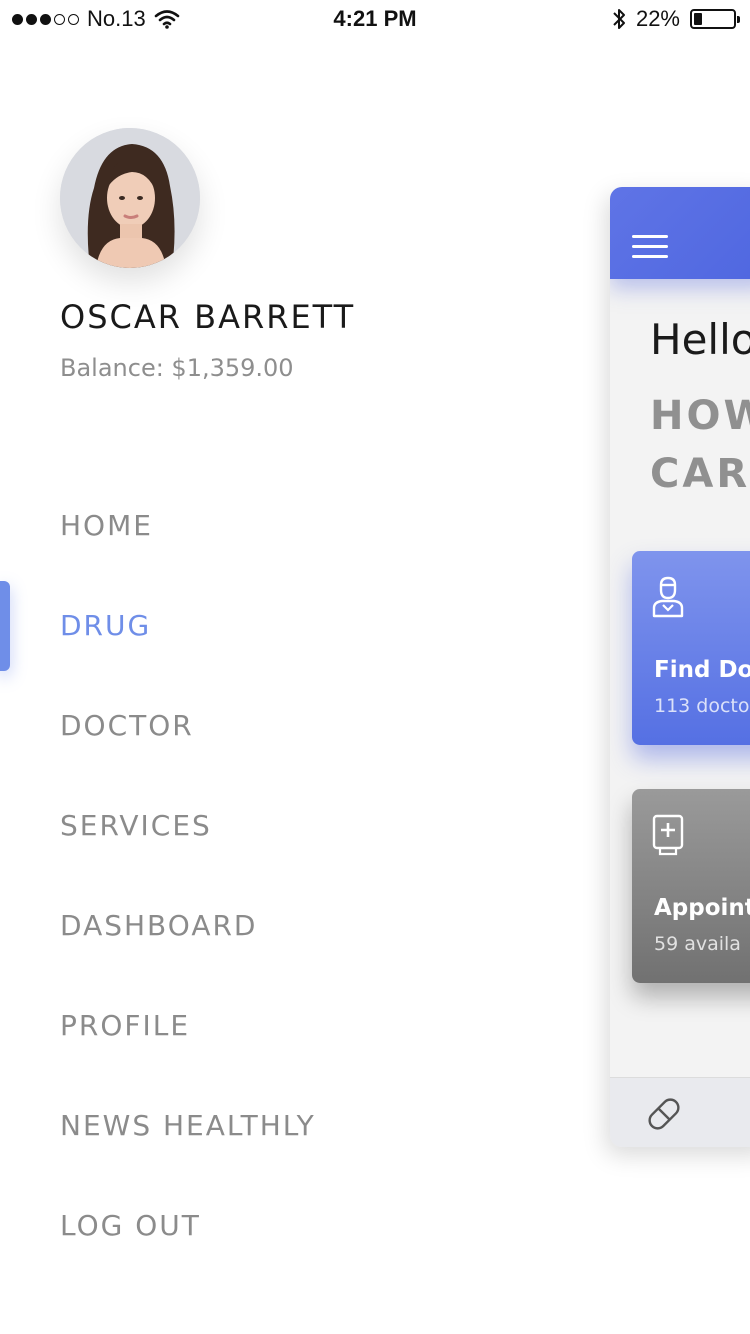 The height and width of the screenshot is (1334, 750). Describe the element at coordinates (188, 926) in the screenshot. I see `menu-item-dashboard: DASHBOARD` at that location.